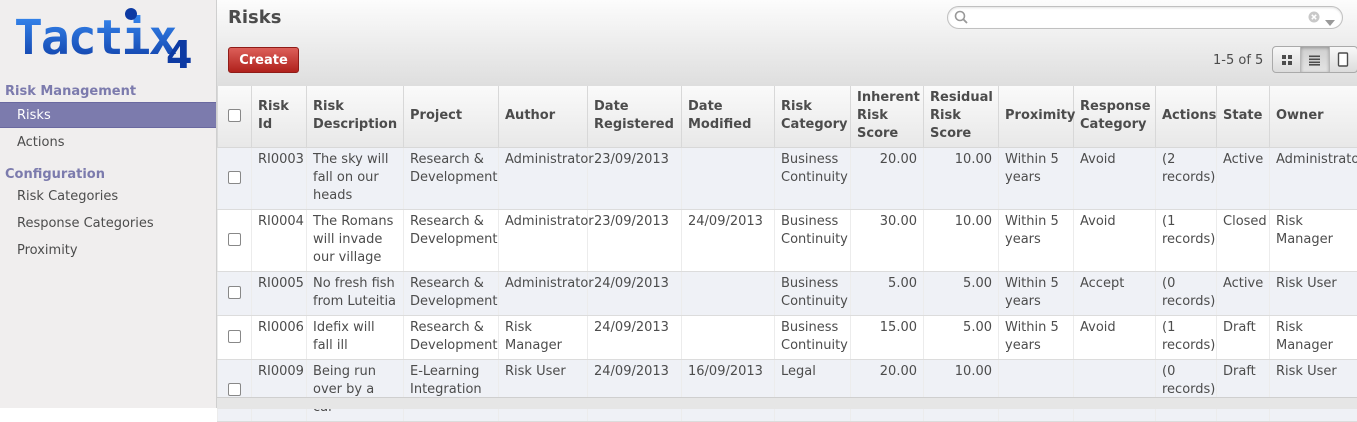 This screenshot has width=1357, height=422. What do you see at coordinates (635, 116) in the screenshot?
I see `column-header-date-registered: Date Registered` at bounding box center [635, 116].